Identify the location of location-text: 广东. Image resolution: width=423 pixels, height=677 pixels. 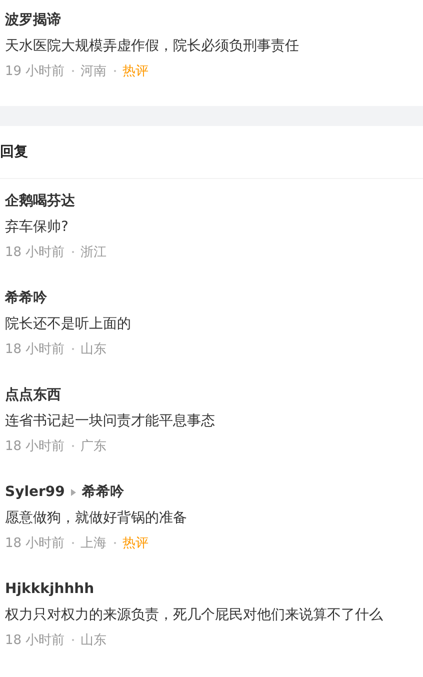
(93, 446).